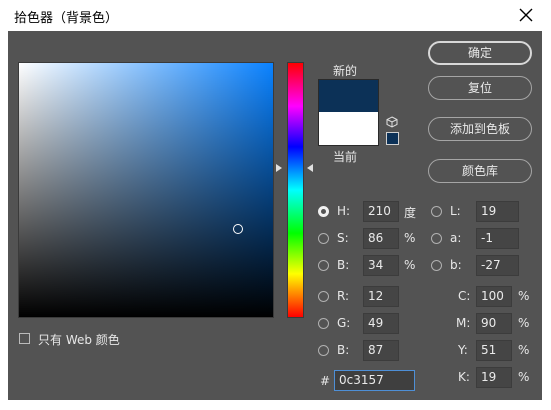  Describe the element at coordinates (455, 211) in the screenshot. I see `lab-l-label: L:` at that location.